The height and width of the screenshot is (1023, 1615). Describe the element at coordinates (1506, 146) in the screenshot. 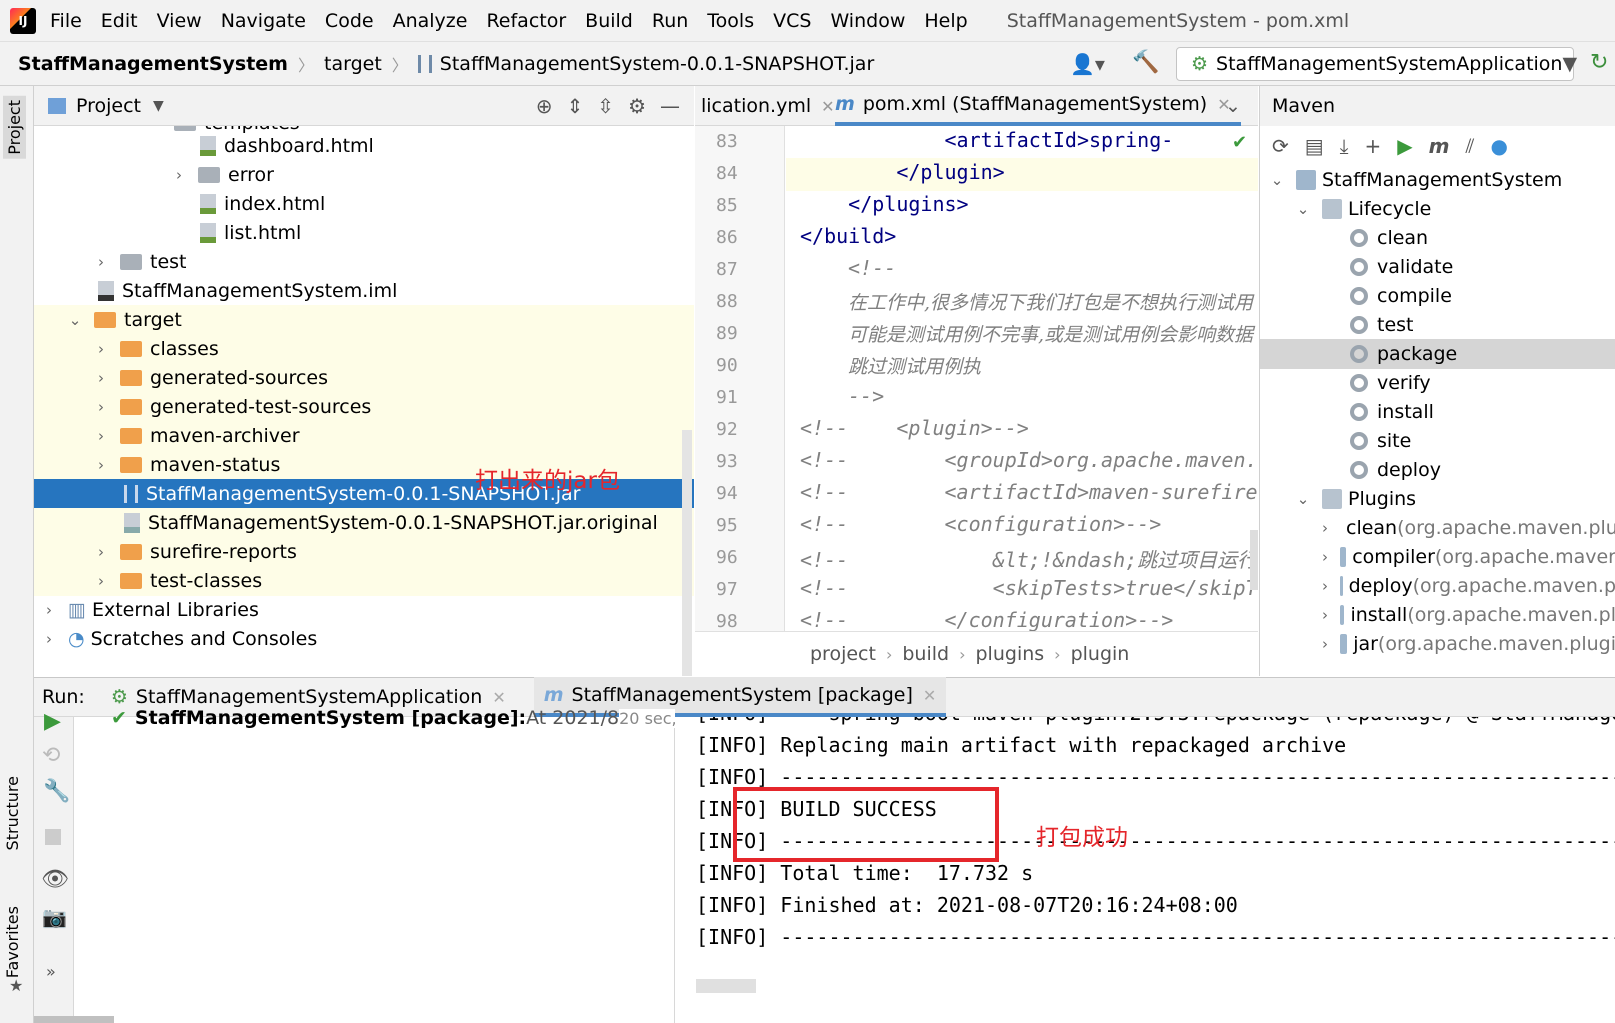

I see `skip-tests-icon: ●` at that location.